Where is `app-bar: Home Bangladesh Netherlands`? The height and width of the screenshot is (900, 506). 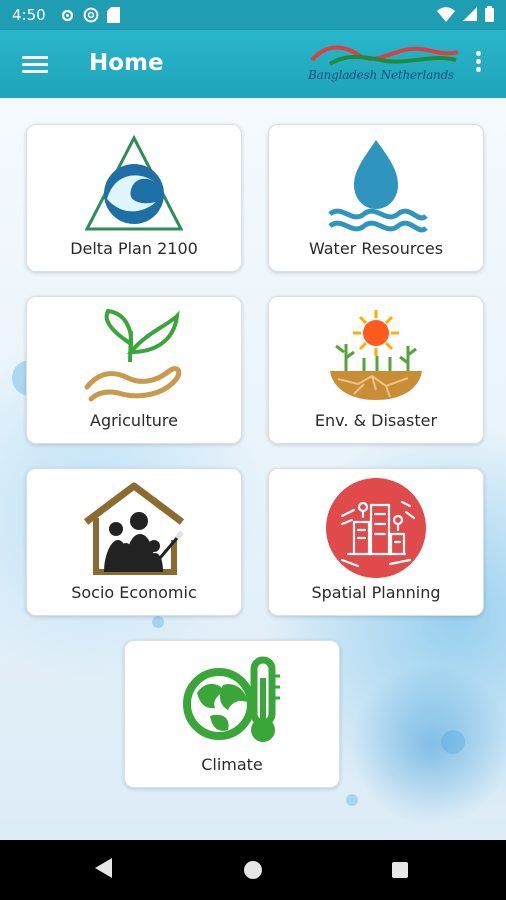 app-bar: Home Bangladesh Netherlands is located at coordinates (253, 64).